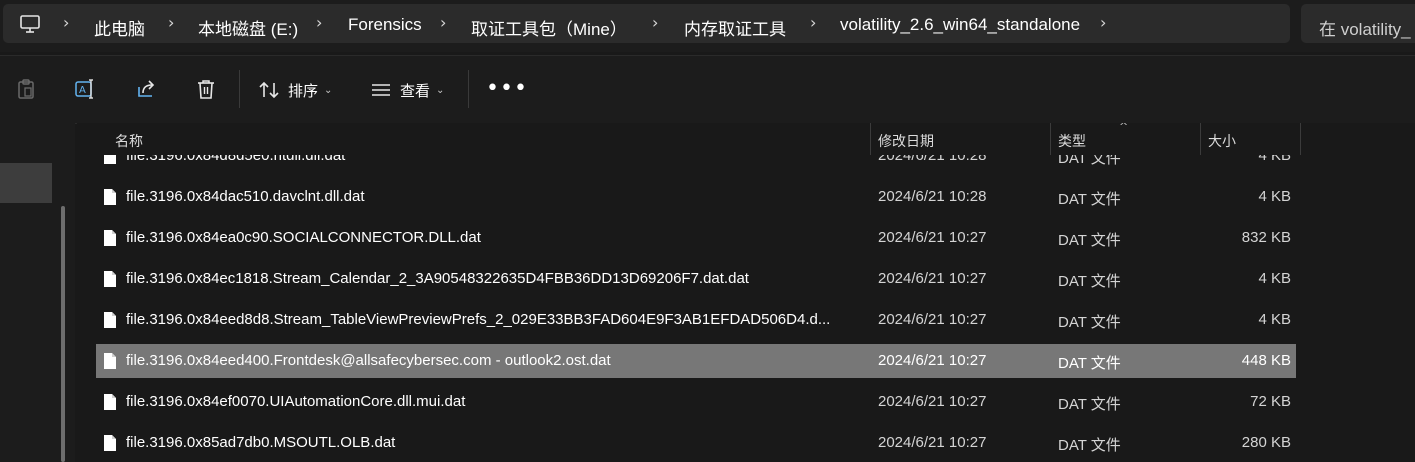 This screenshot has width=1415, height=462. What do you see at coordinates (1253, 139) in the screenshot?
I see `column-header-size: 大小` at bounding box center [1253, 139].